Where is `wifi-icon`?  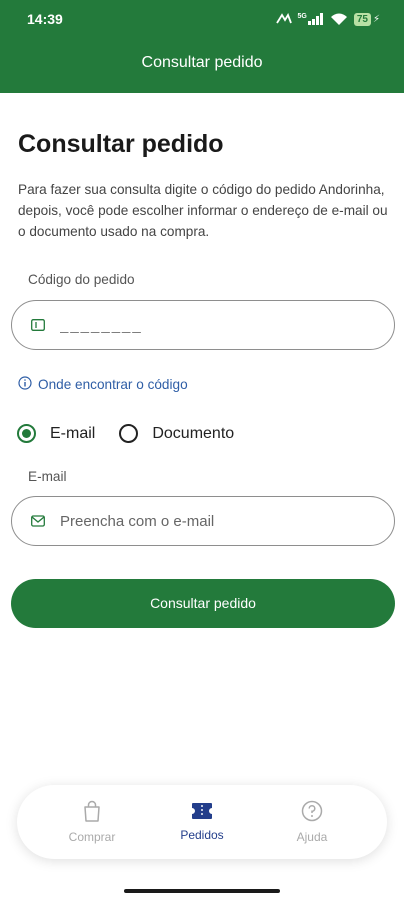
wifi-icon is located at coordinates (339, 19).